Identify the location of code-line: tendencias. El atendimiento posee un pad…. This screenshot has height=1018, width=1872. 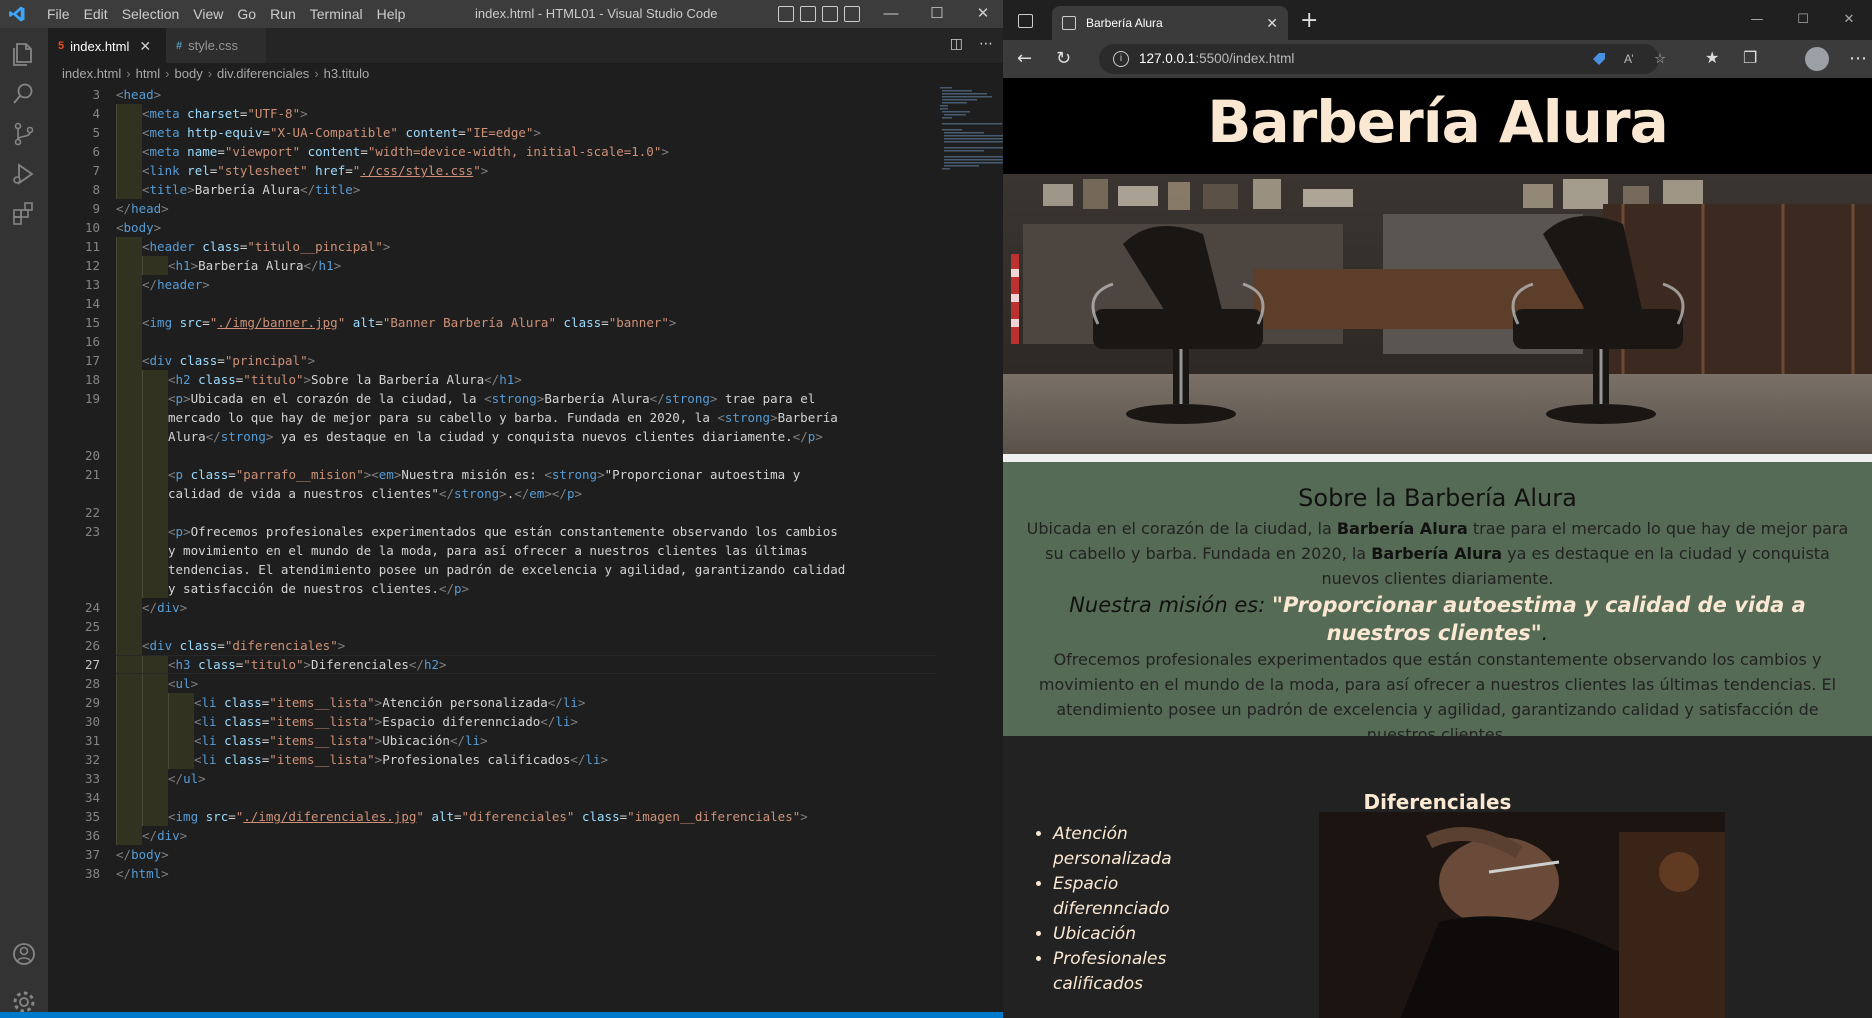
(526, 569).